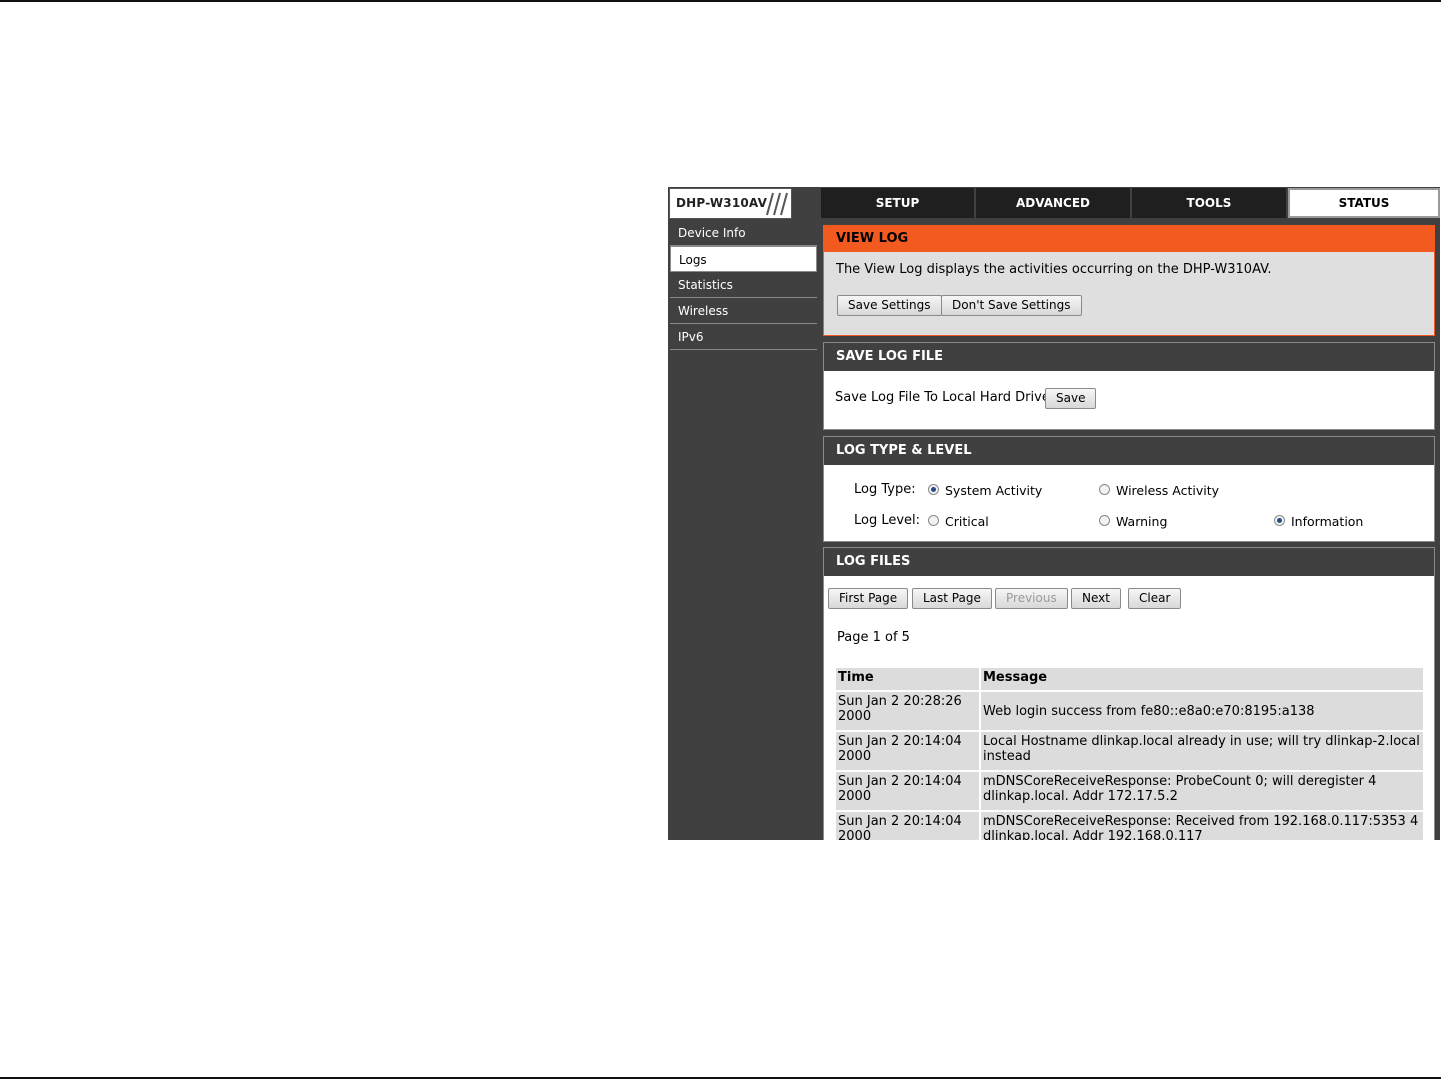 This screenshot has width=1441, height=1081. Describe the element at coordinates (1129, 357) in the screenshot. I see `save-log-file-title: SAVE LOG FILE` at that location.